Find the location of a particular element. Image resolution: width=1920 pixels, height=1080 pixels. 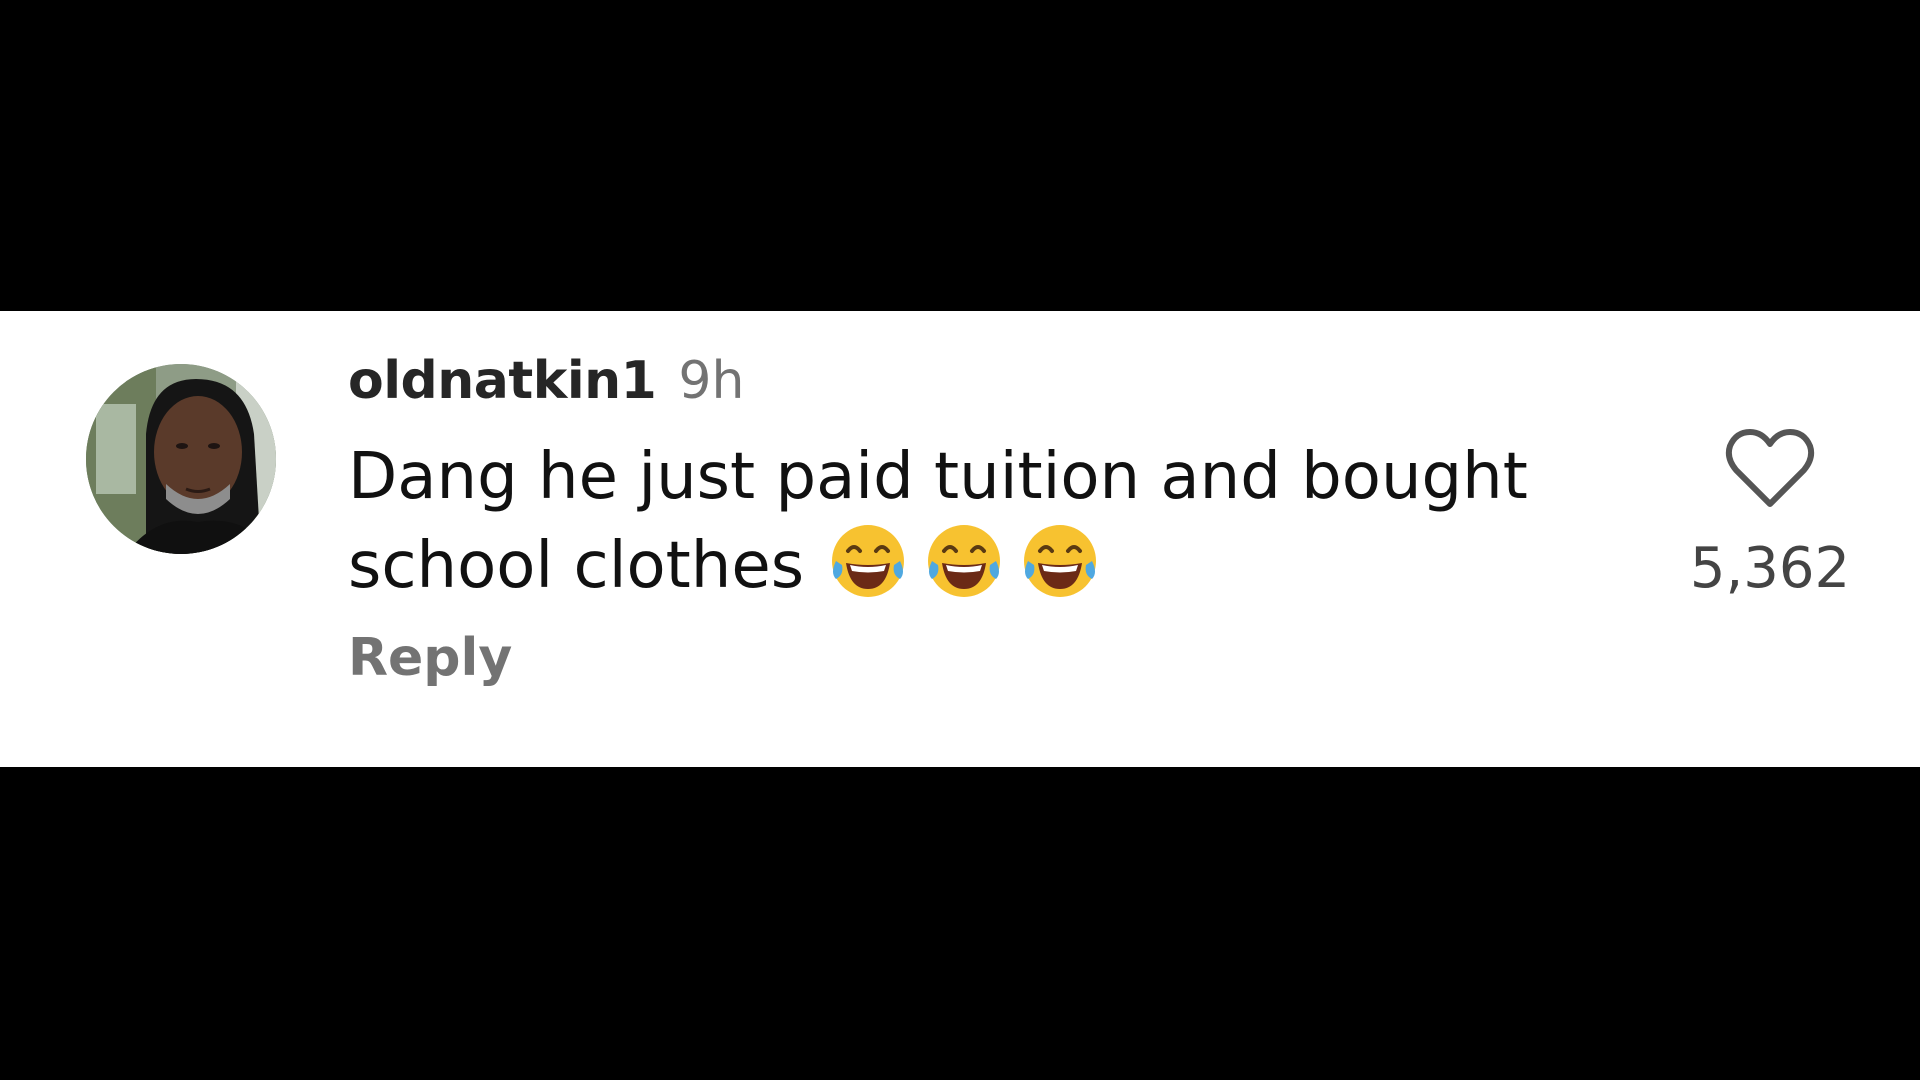

emoji-group is located at coordinates (964, 559).